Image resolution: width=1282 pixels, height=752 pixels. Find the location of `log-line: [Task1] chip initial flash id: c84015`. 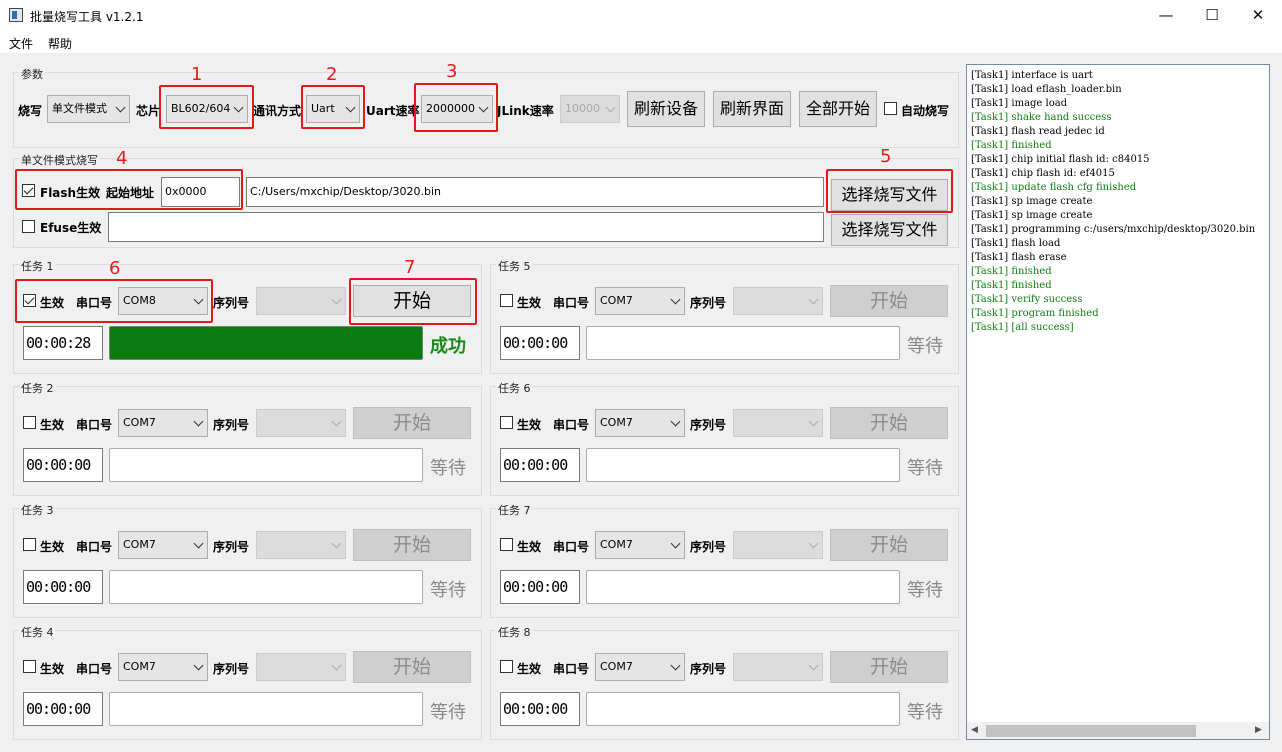

log-line: [Task1] chip initial flash id: c84015 is located at coordinates (1060, 159).